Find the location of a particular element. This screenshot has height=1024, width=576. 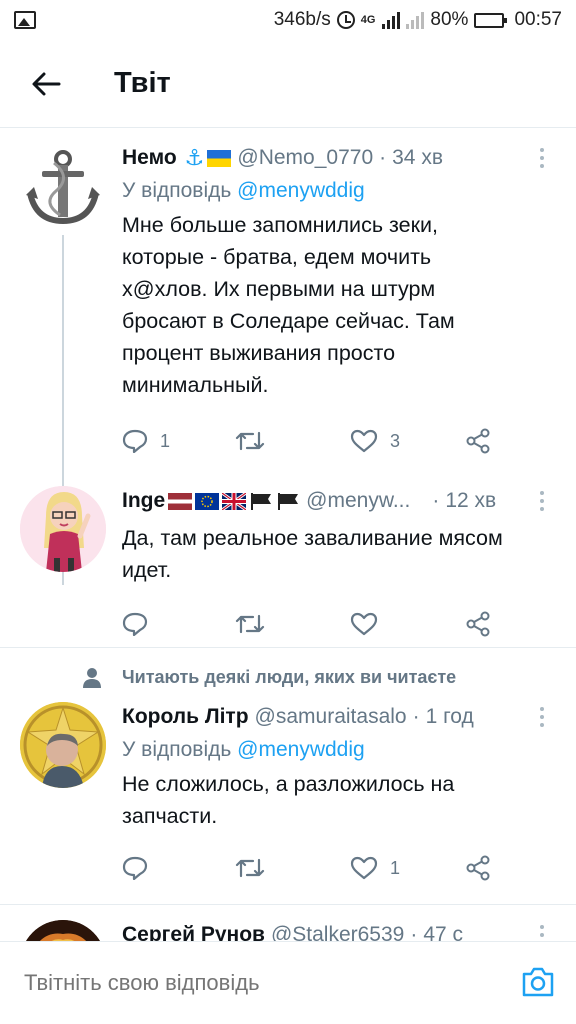

camera-button is located at coordinates (538, 982).